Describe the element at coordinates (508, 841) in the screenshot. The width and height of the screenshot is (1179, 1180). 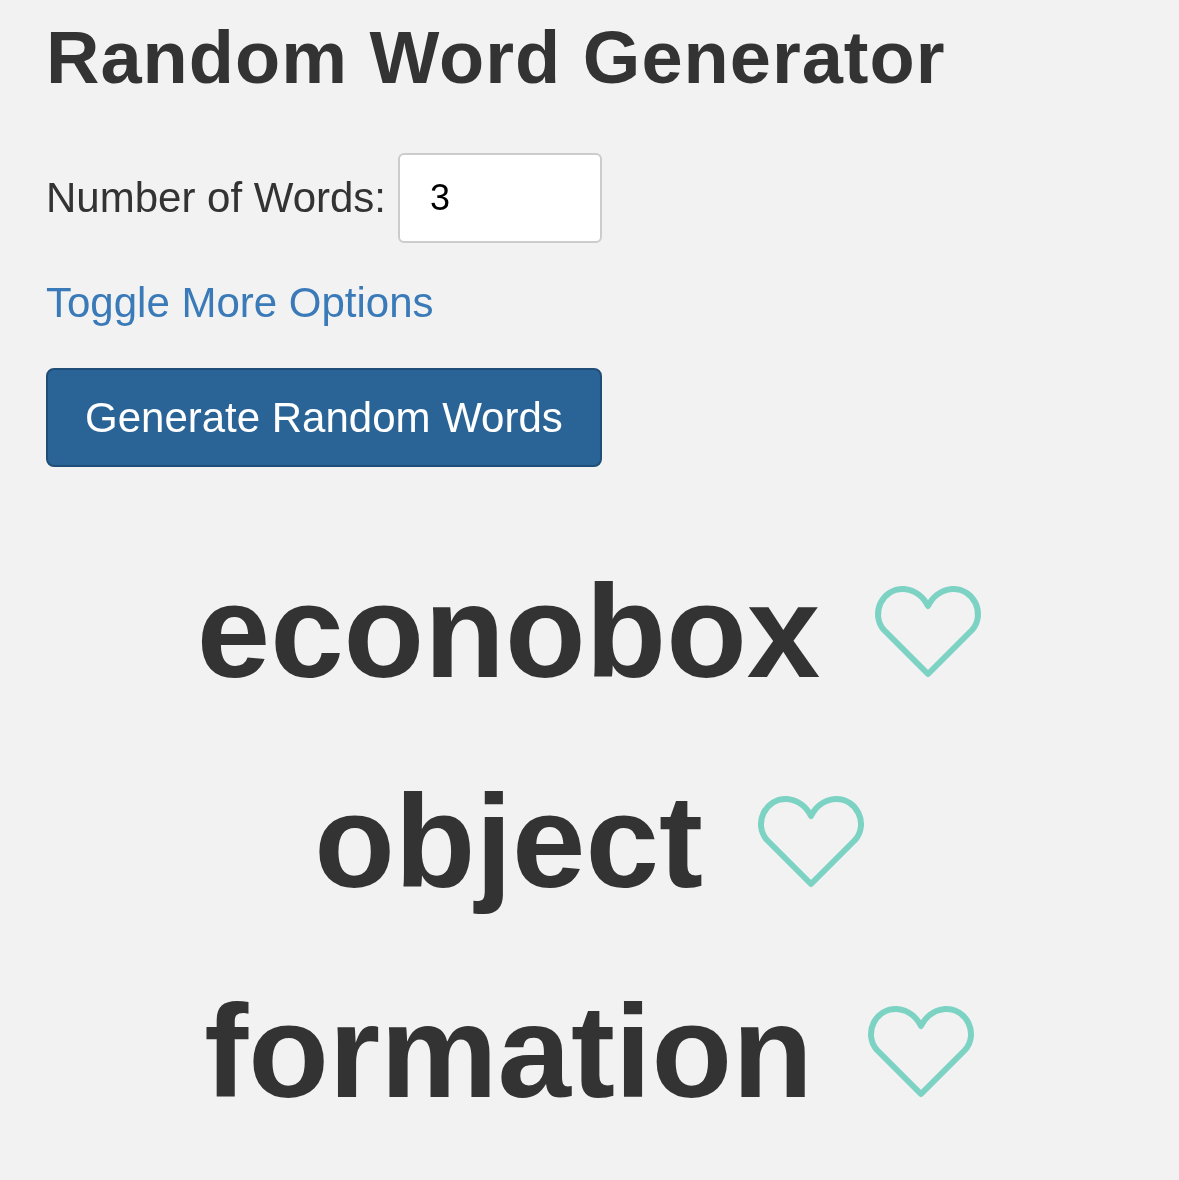
I see `random-word: object` at that location.